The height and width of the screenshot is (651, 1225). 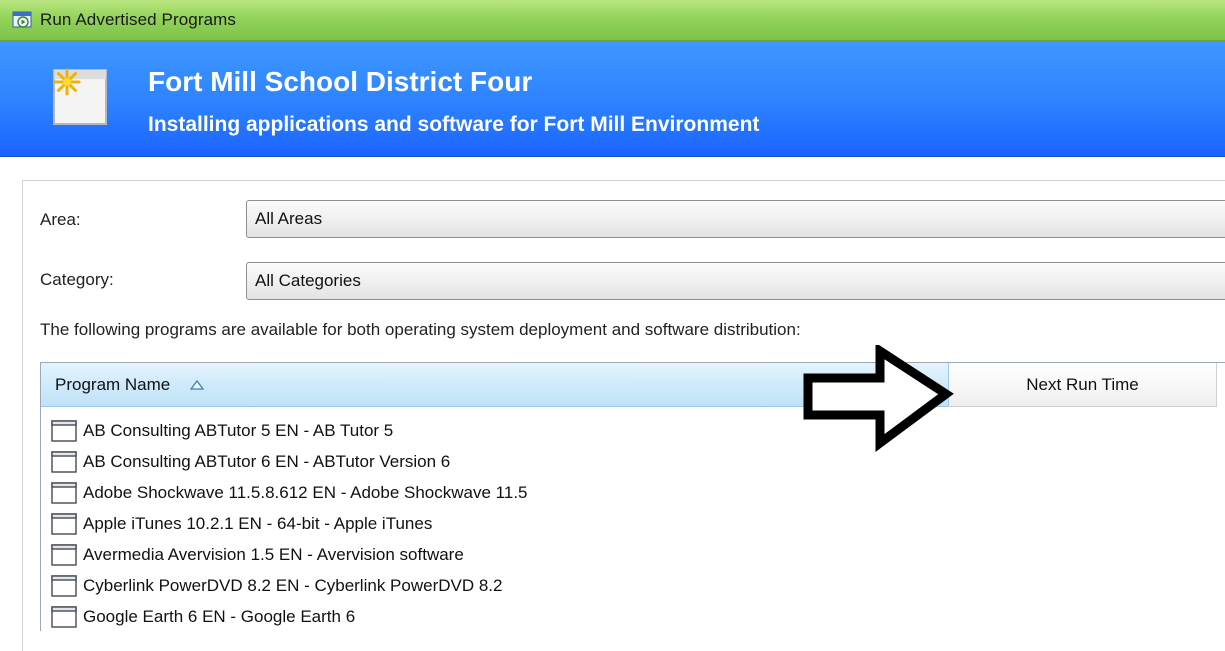 I want to click on category-dropdown-value: All Categories, so click(x=308, y=280).